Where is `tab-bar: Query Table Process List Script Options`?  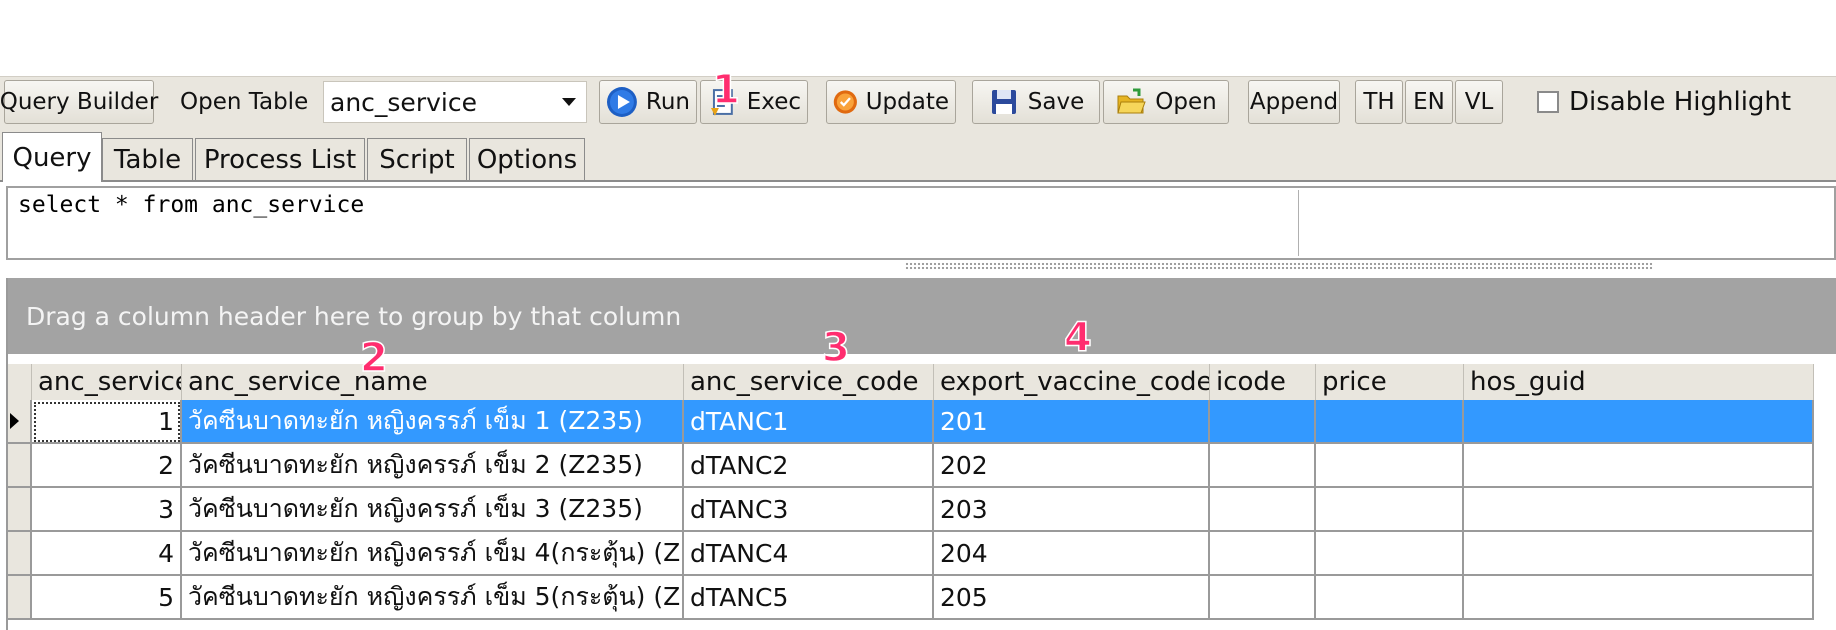 tab-bar: Query Table Process List Script Options is located at coordinates (918, 154).